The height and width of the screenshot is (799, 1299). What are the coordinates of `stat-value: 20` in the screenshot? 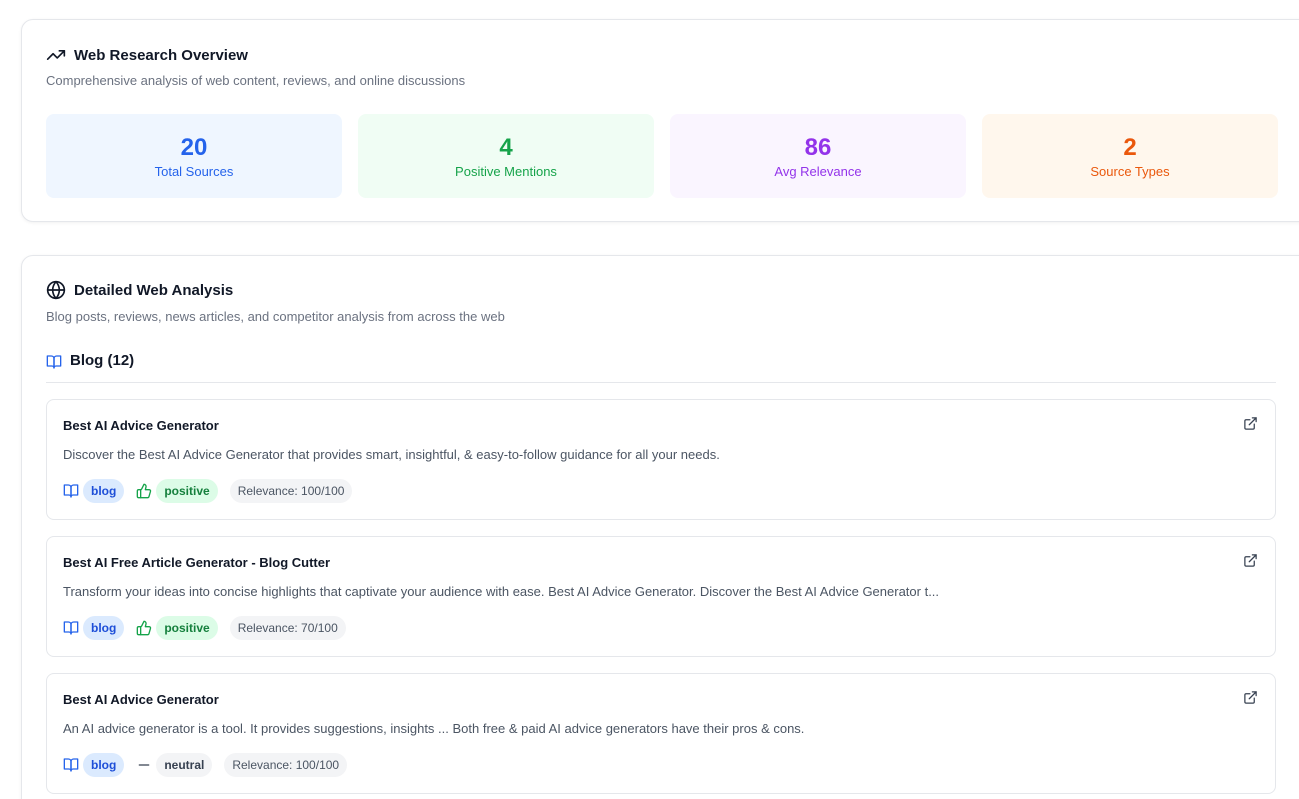 It's located at (194, 147).